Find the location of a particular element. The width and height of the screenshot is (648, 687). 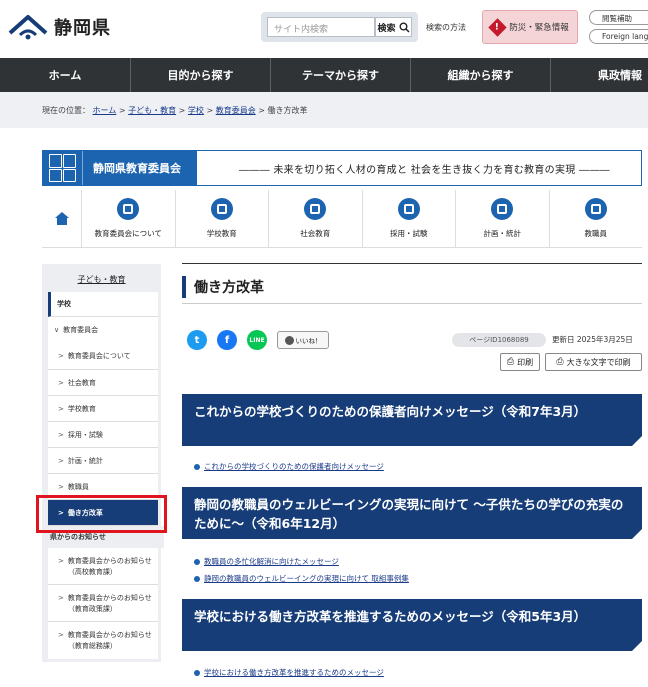

breadcrumb-school: 学校 is located at coordinates (196, 110).